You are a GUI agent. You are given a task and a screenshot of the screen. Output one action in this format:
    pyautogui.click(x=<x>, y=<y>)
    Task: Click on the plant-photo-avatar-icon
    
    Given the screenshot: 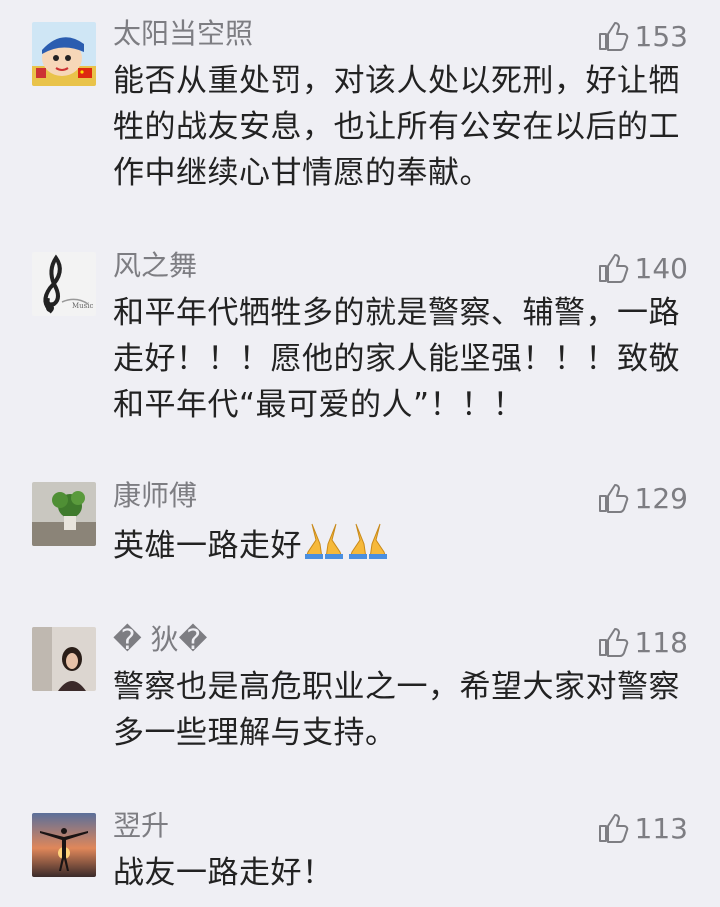 What is the action you would take?
    pyautogui.click(x=64, y=514)
    